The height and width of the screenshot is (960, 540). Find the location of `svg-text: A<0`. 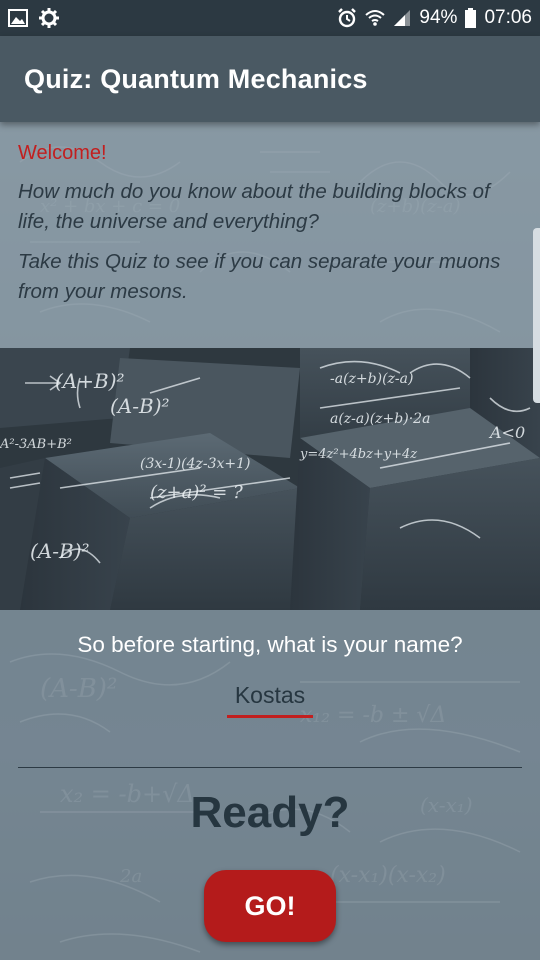

svg-text: A<0 is located at coordinates (506, 432).